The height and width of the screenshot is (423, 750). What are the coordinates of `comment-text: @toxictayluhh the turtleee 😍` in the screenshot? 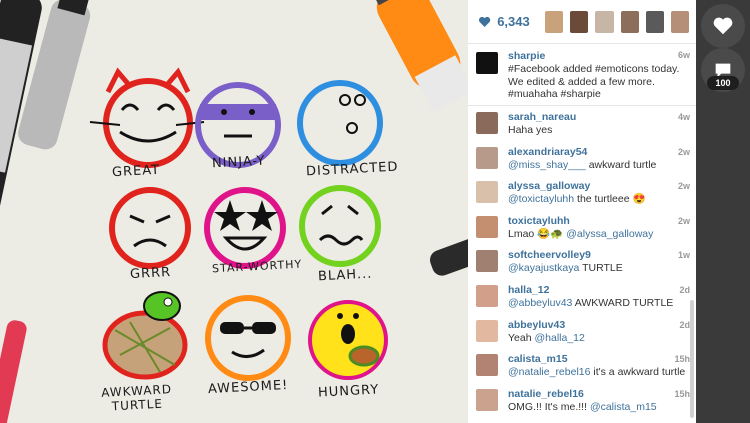 It's located at (598, 199).